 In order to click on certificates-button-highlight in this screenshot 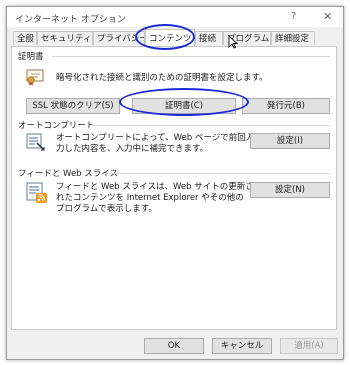, I will do `click(184, 102)`.